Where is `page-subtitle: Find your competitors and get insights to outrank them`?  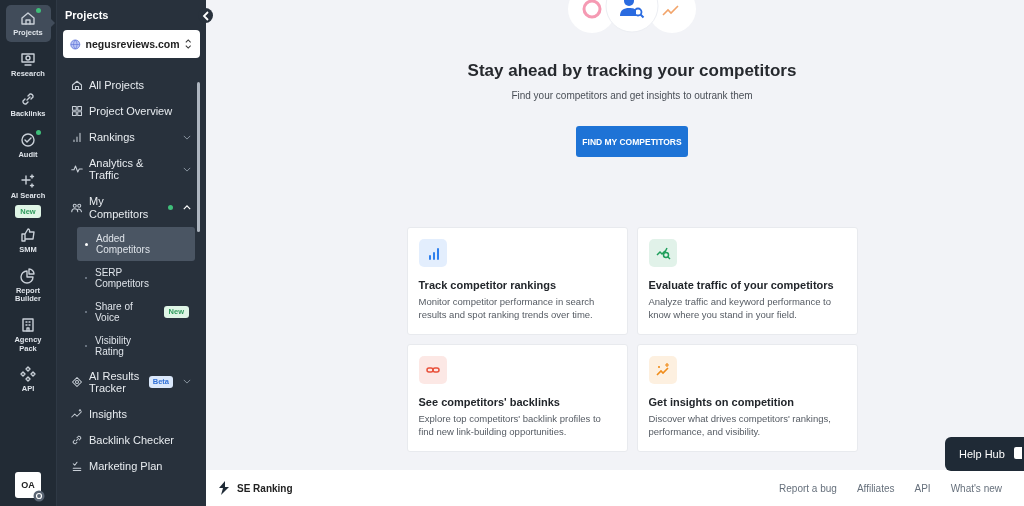 page-subtitle: Find your competitors and get insights to outrank them is located at coordinates (632, 95).